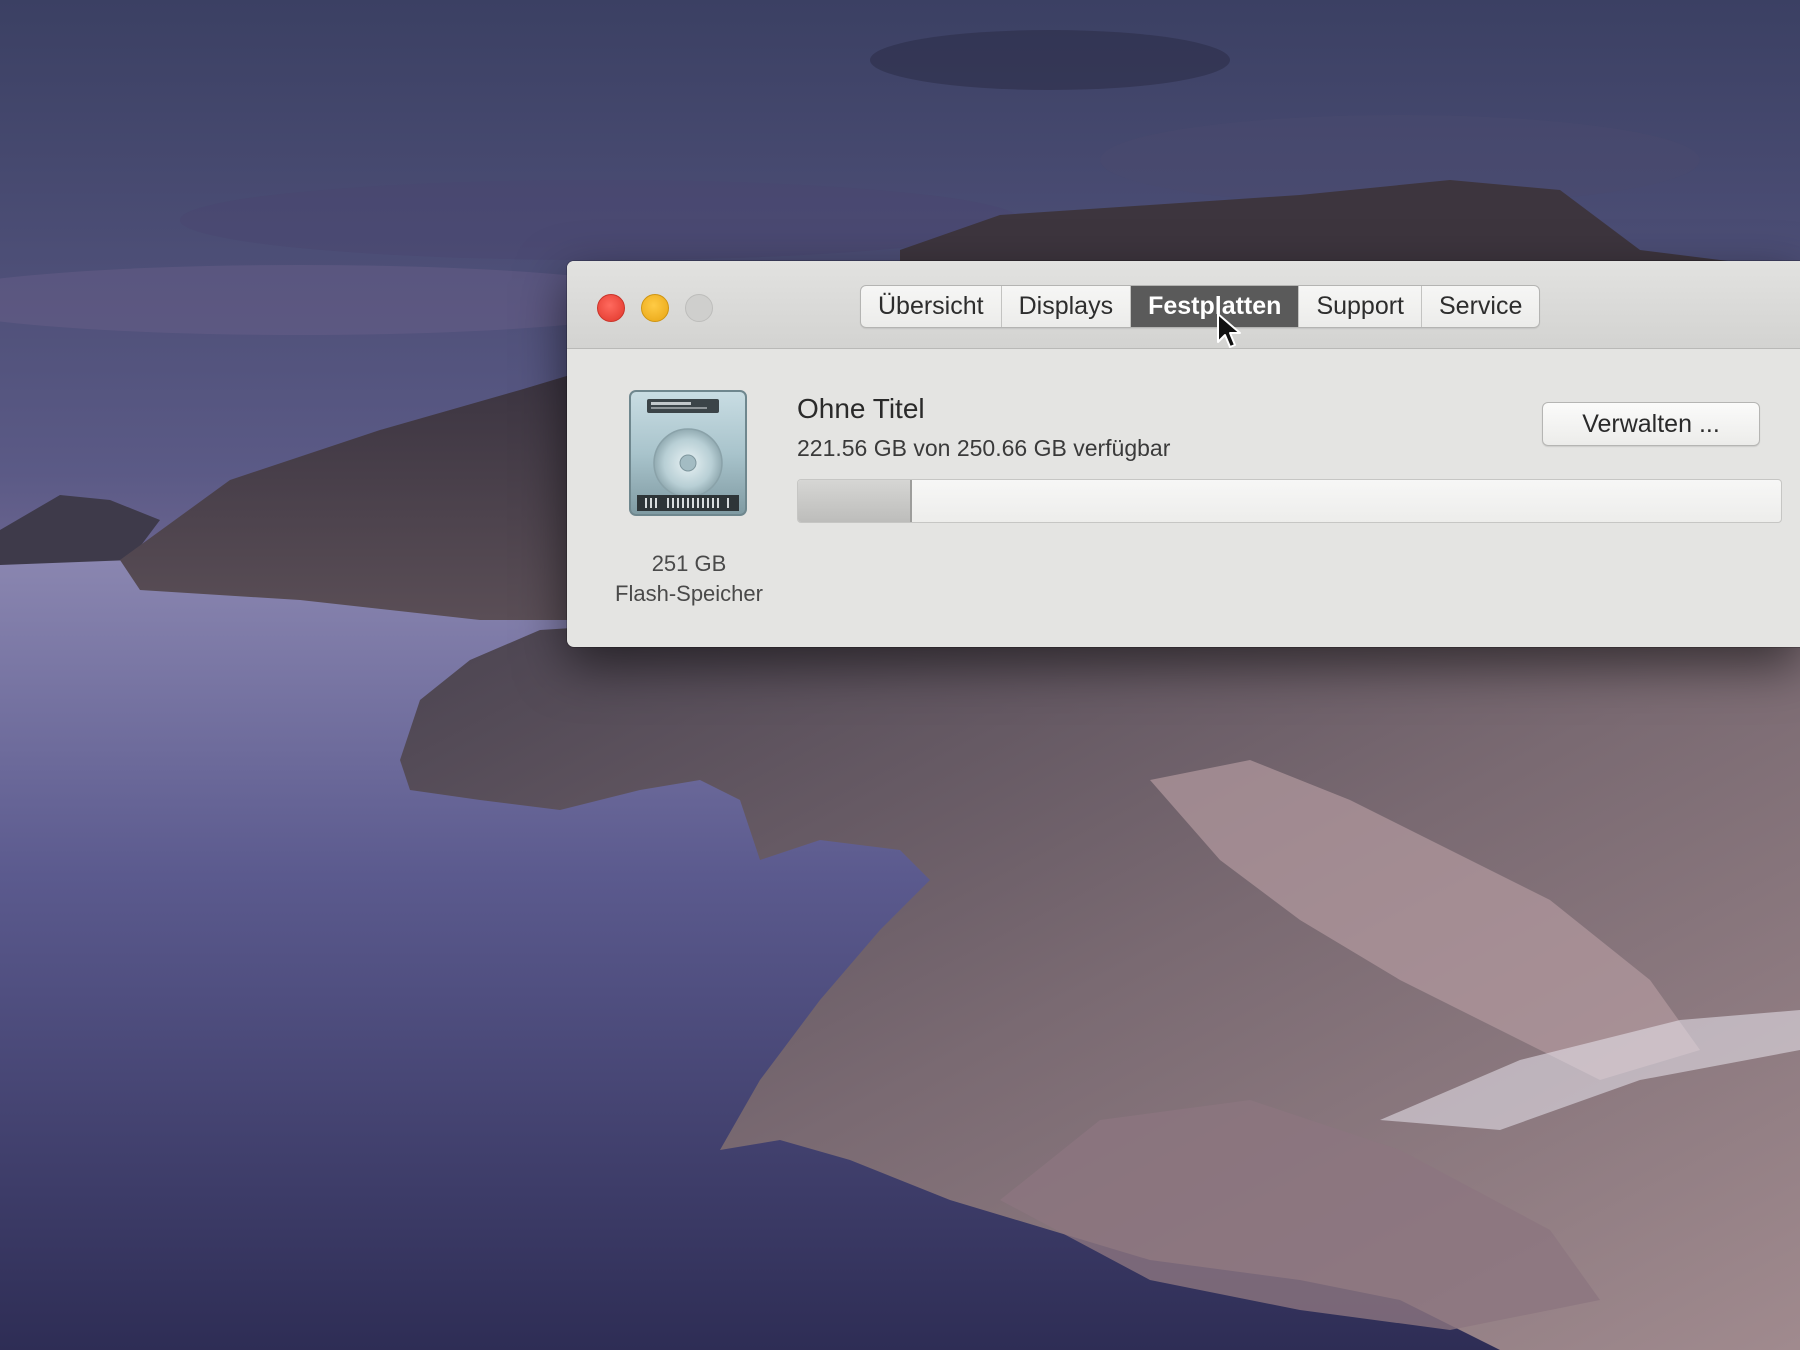 The width and height of the screenshot is (1800, 1350). I want to click on tab-service: Service, so click(1480, 306).